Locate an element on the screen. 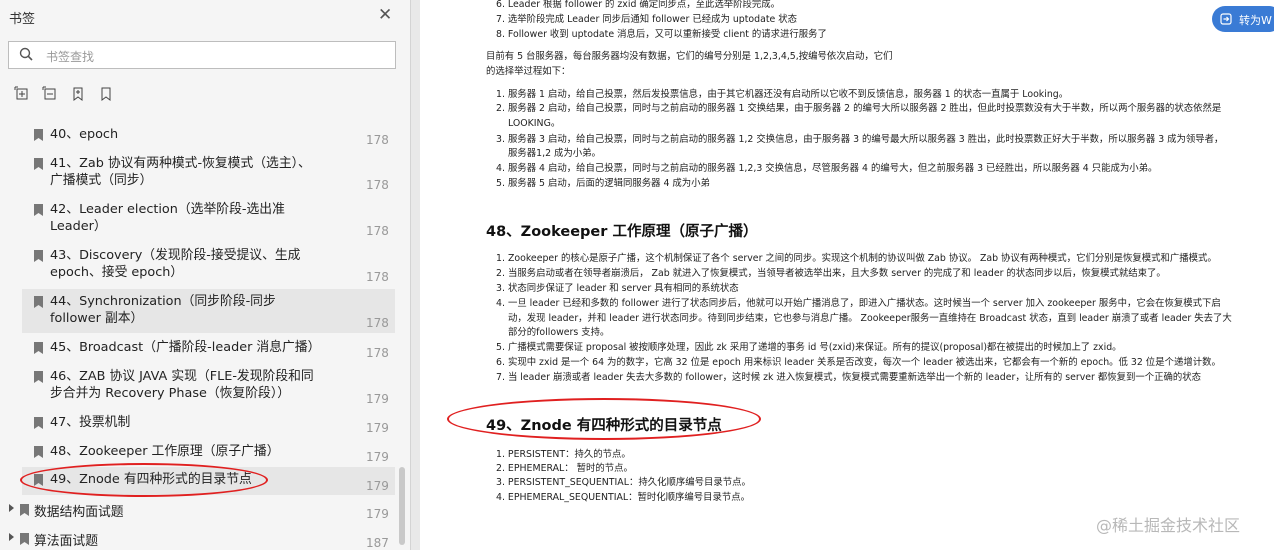 This screenshot has width=1274, height=550. doc-line: 的选择举过程如下： is located at coordinates (528, 71).